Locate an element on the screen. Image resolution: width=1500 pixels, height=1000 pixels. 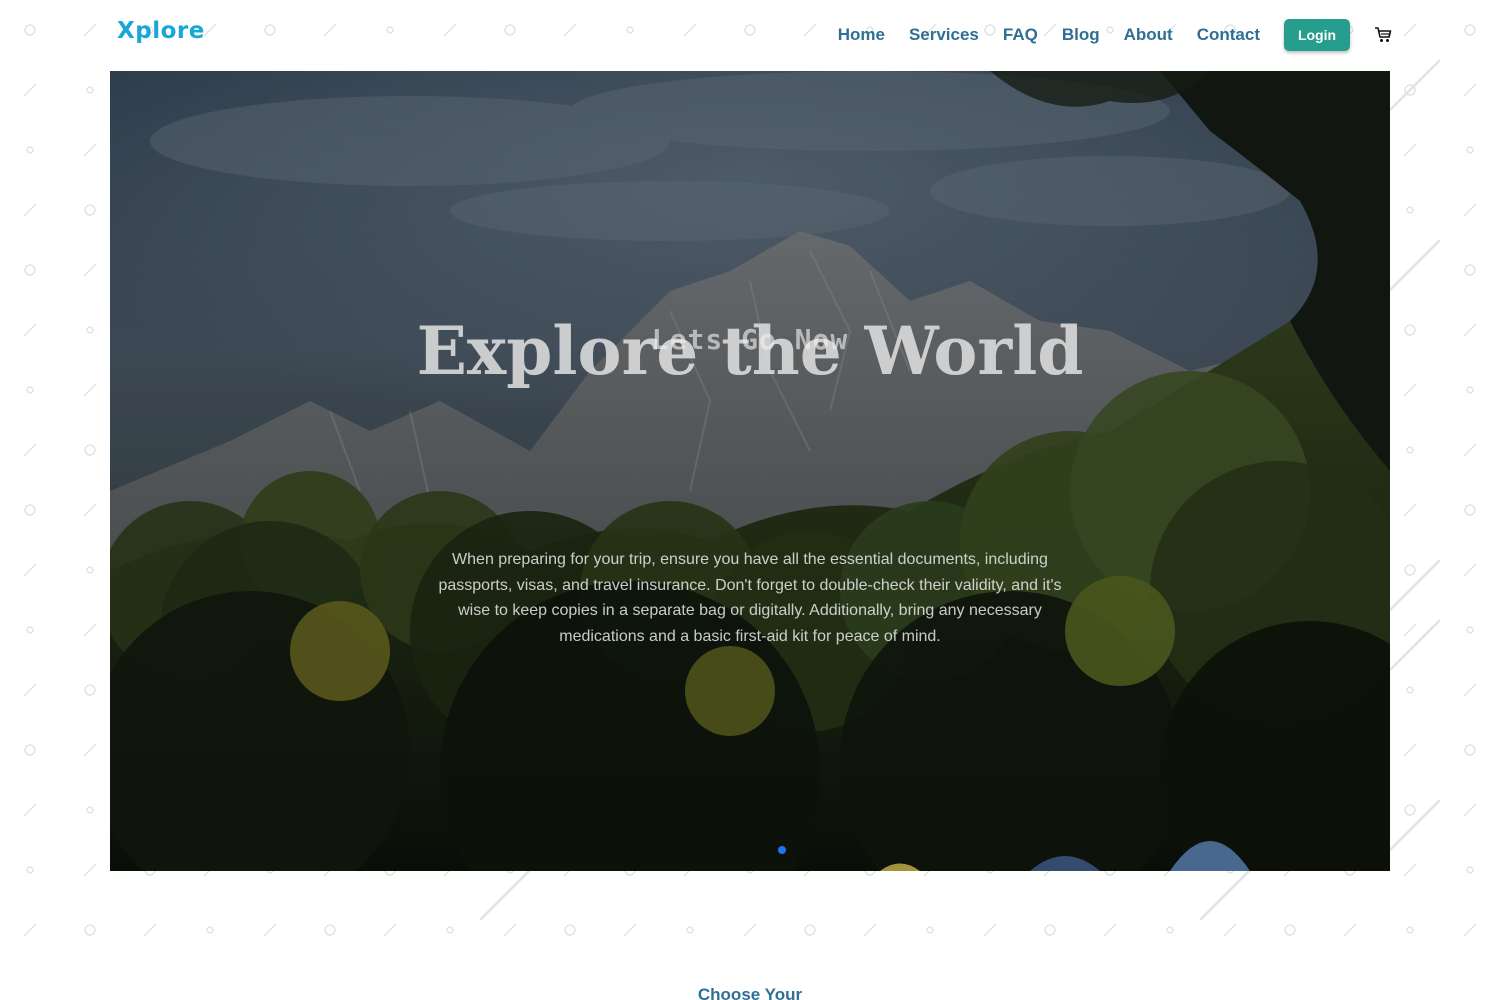
login-button: Login is located at coordinates (1317, 35).